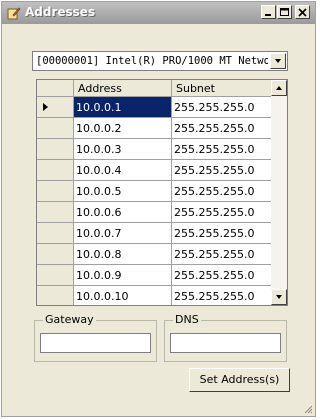 This screenshot has width=320, height=420. I want to click on title-bar: Addresses, so click(158, 13).